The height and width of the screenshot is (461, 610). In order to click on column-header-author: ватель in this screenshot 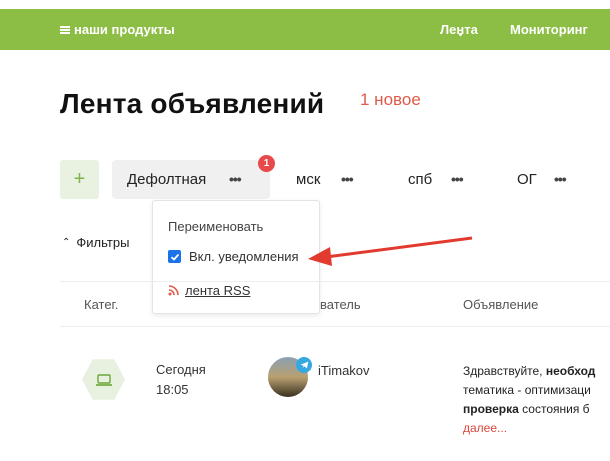, I will do `click(340, 304)`.